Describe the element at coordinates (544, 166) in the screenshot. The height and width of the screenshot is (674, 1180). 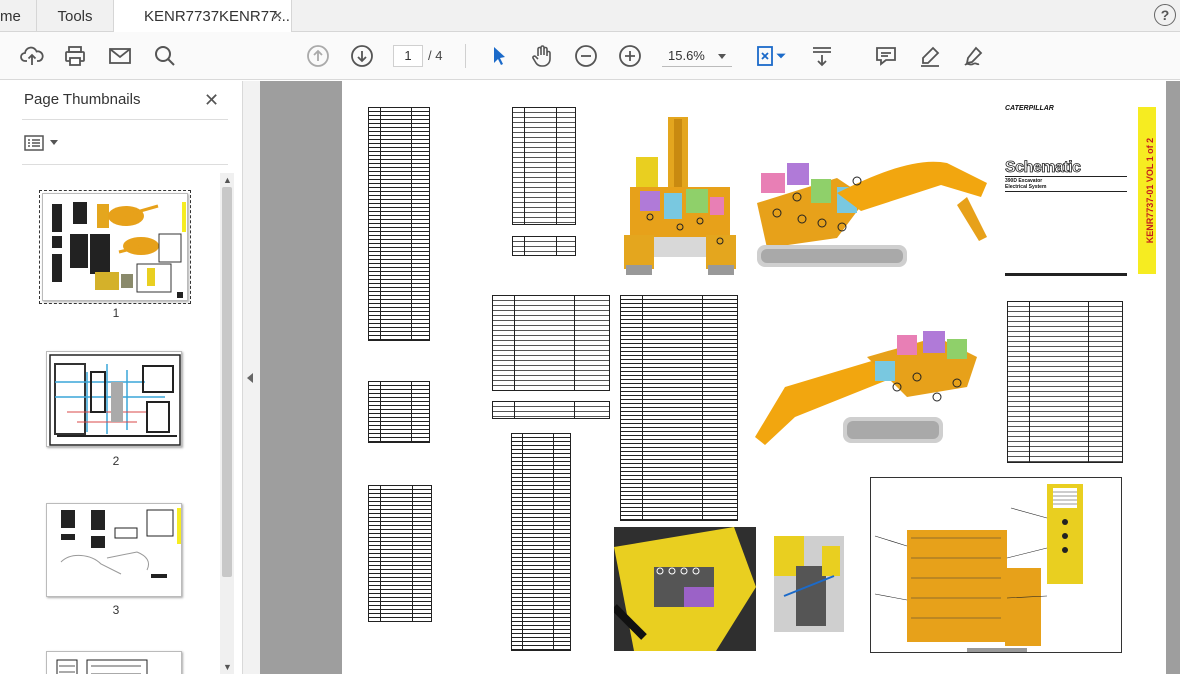
I see `harness-table` at that location.